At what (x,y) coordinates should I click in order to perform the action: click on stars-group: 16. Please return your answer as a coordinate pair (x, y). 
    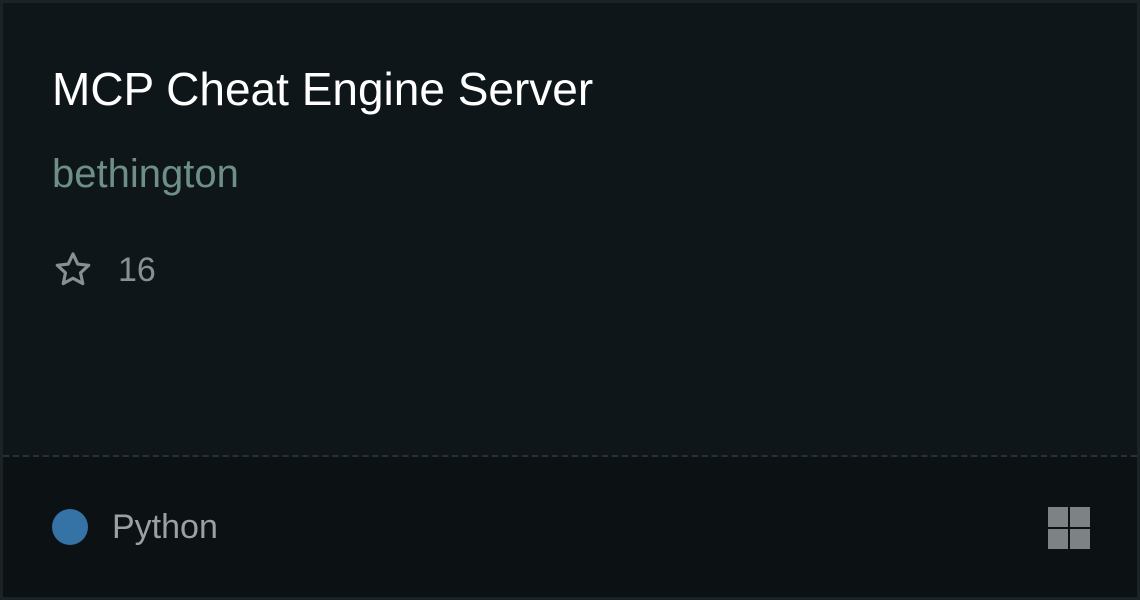
    Looking at the image, I should click on (104, 270).